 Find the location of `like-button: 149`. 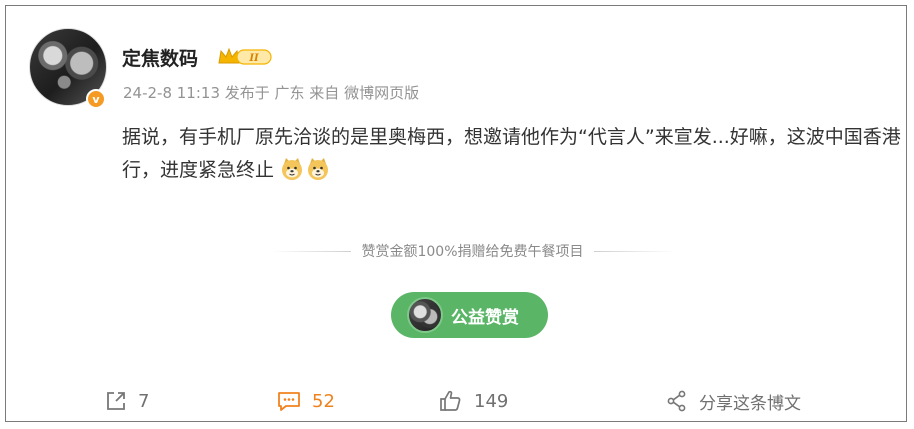

like-button: 149 is located at coordinates (473, 401).